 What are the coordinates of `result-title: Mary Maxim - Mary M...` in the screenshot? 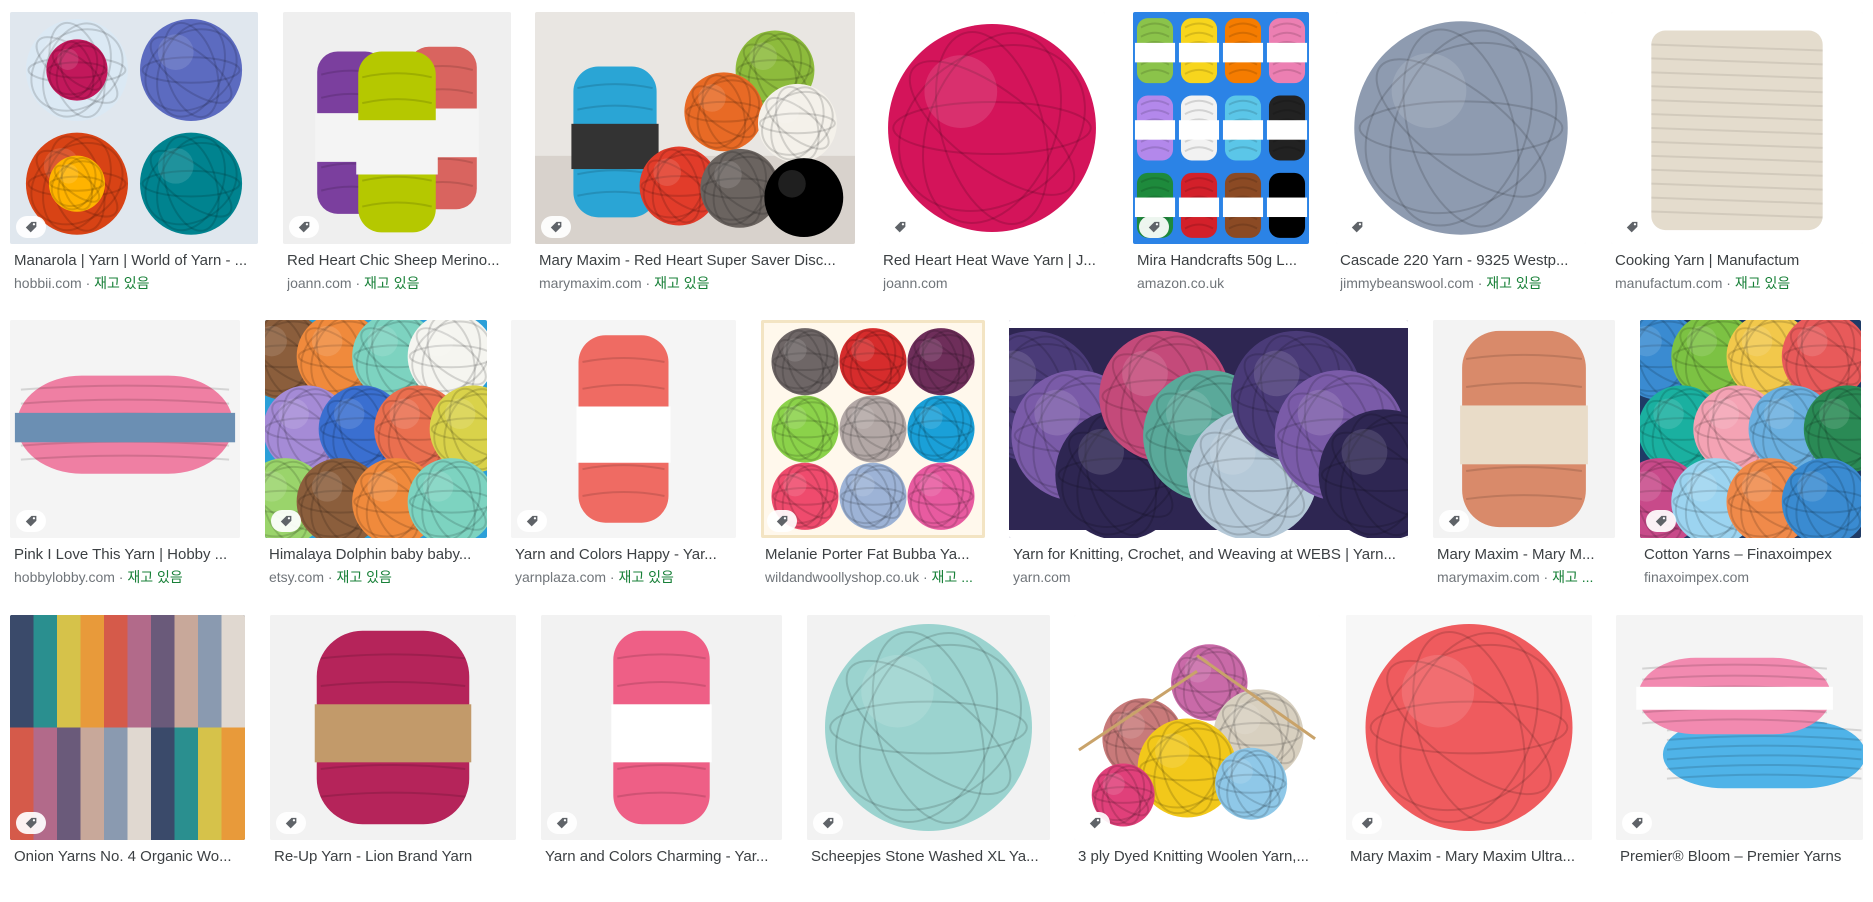 It's located at (1526, 555).